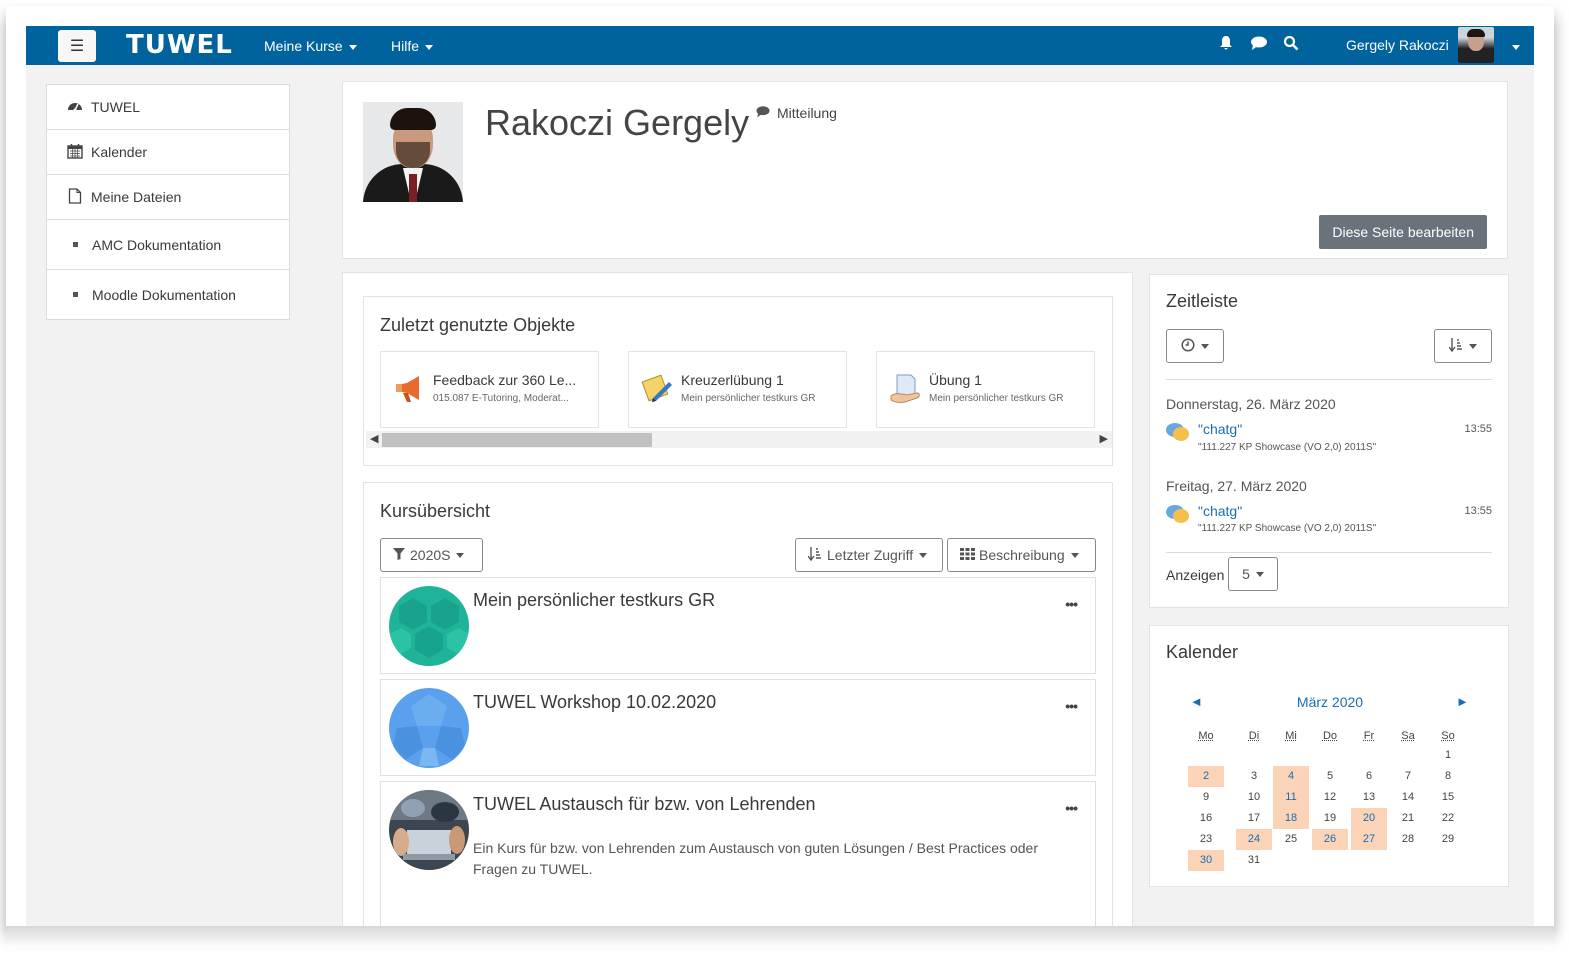  I want to click on calendar-day: 24, so click(1254, 839).